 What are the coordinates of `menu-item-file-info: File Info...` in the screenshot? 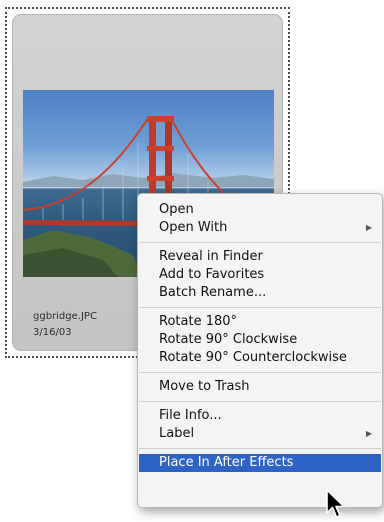 It's located at (260, 416).